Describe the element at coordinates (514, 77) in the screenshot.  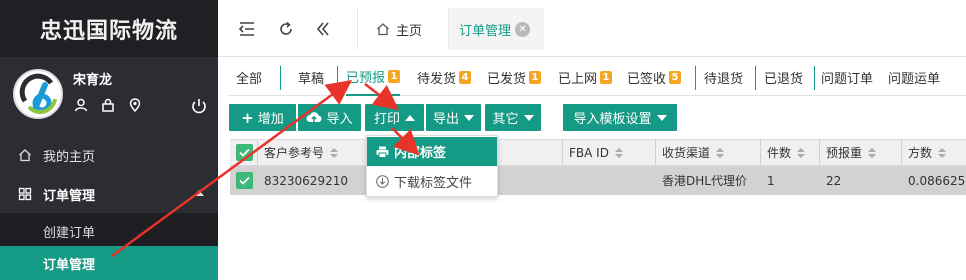
I see `status-tab-shipped: 已发货 1` at that location.